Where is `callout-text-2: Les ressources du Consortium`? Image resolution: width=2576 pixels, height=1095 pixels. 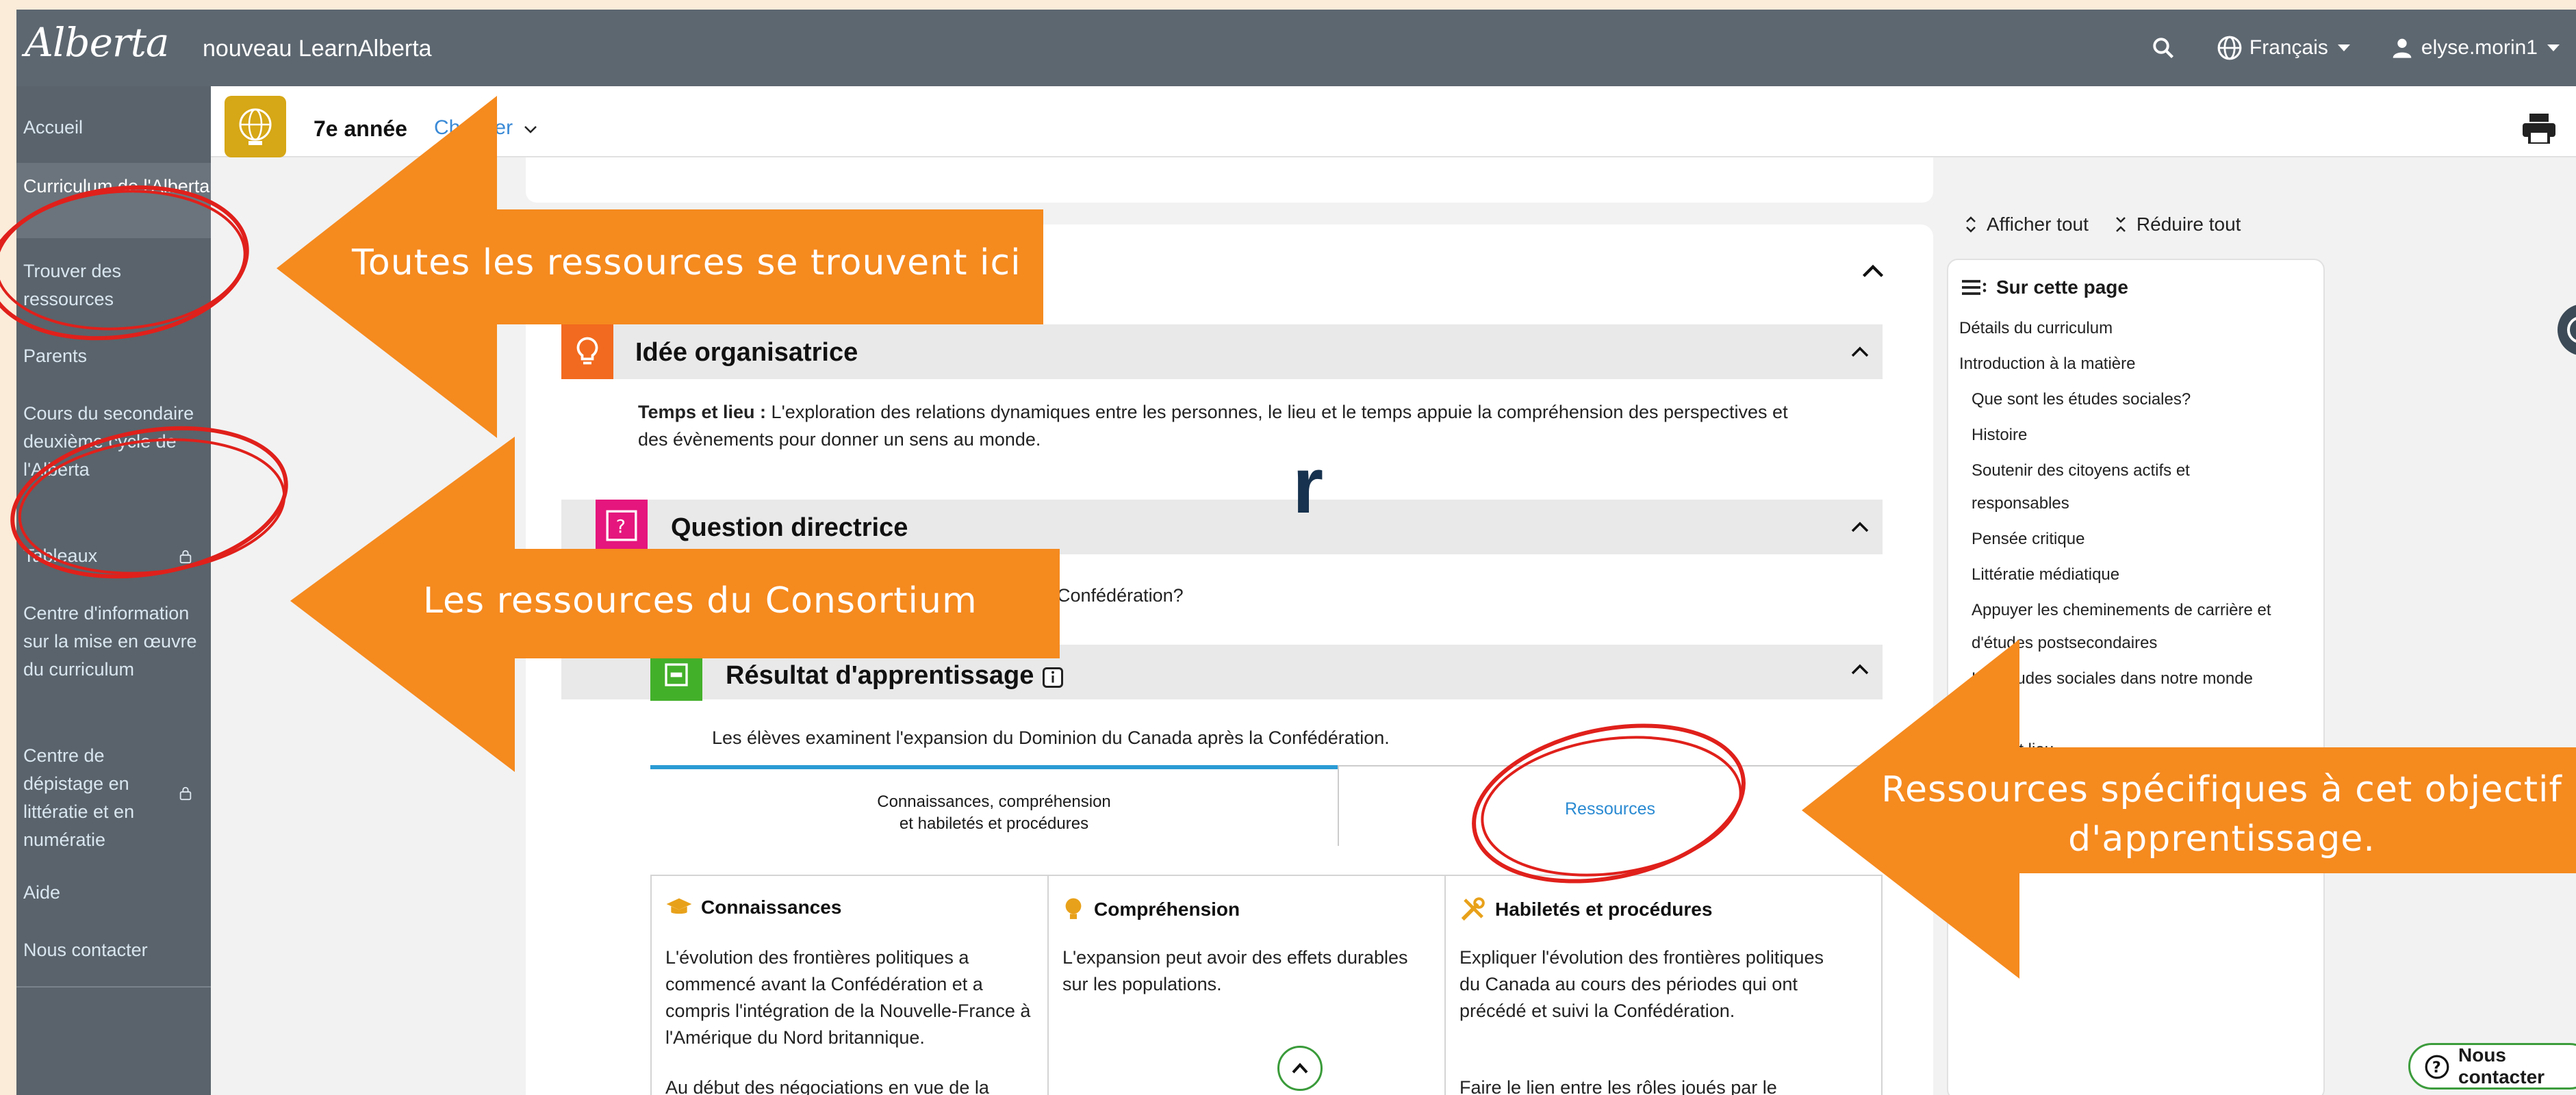 callout-text-2: Les ressources du Consortium is located at coordinates (700, 600).